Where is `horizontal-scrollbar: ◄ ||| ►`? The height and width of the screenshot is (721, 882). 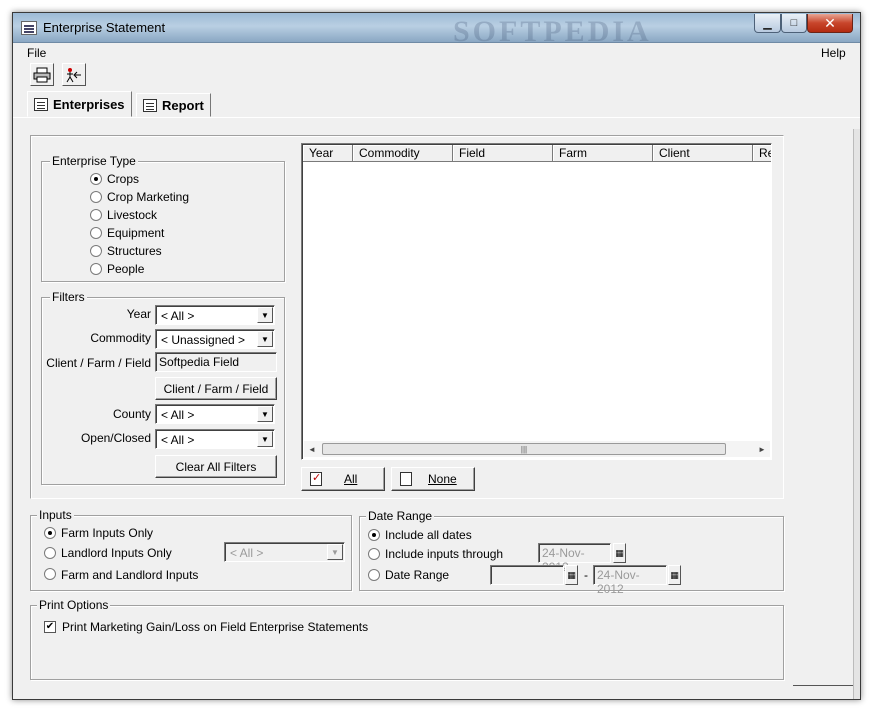
horizontal-scrollbar: ◄ ||| ► is located at coordinates (537, 449).